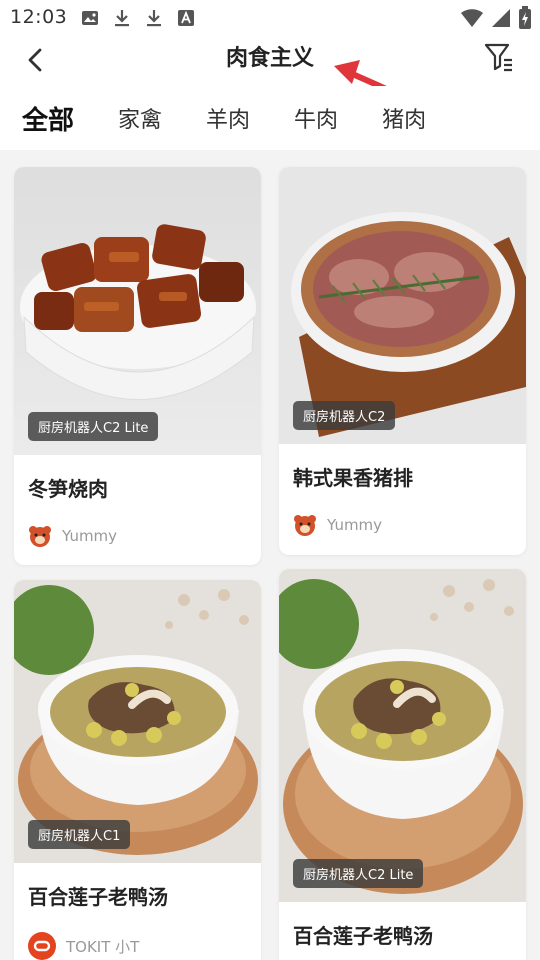  Describe the element at coordinates (270, 118) in the screenshot. I see `category-tabs: 全部 家禽 羊肉 牛肉 猪肉` at that location.